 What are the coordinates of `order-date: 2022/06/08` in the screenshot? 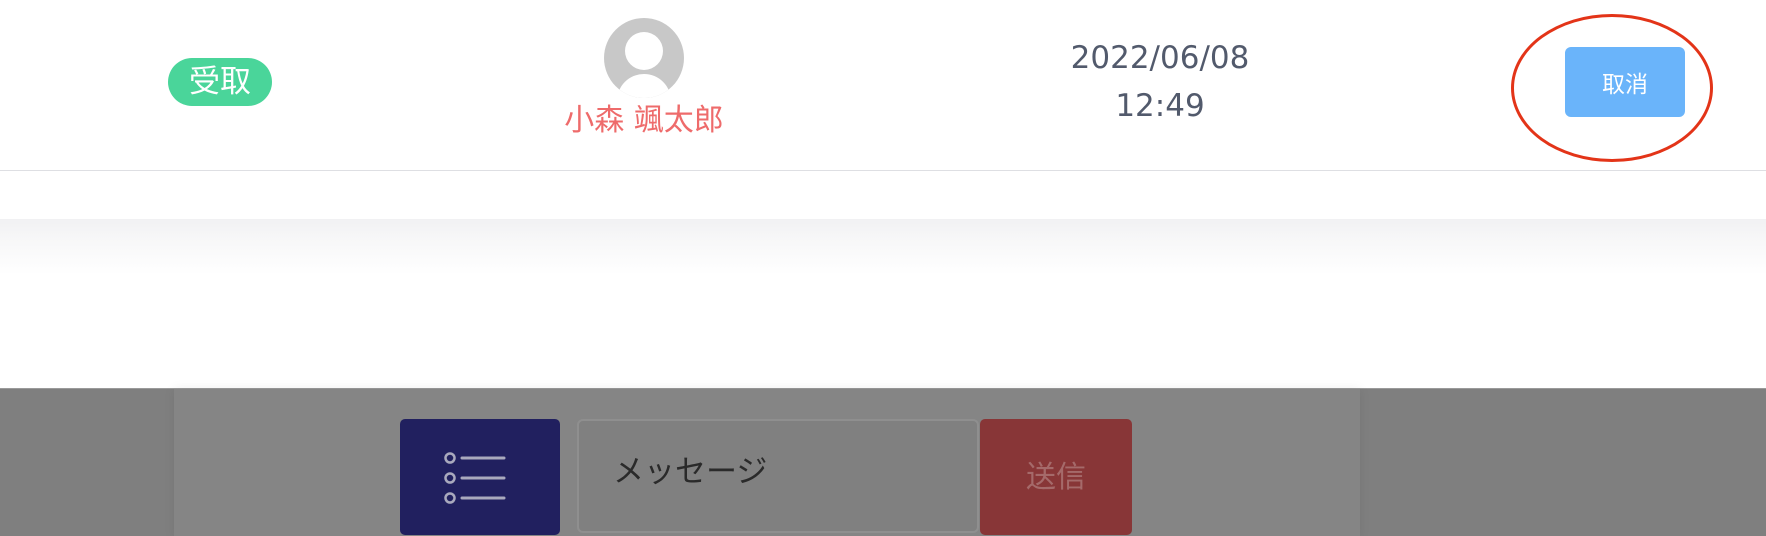 It's located at (1160, 58).